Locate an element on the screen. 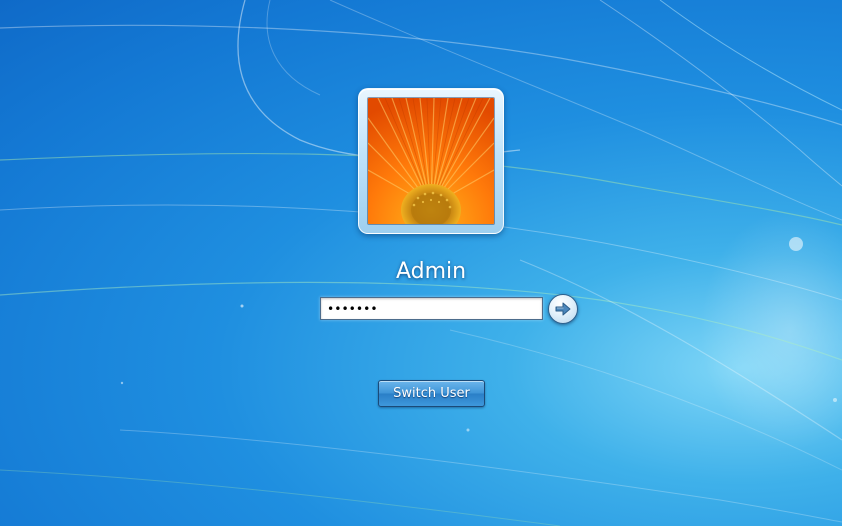  avatar is located at coordinates (431, 161).